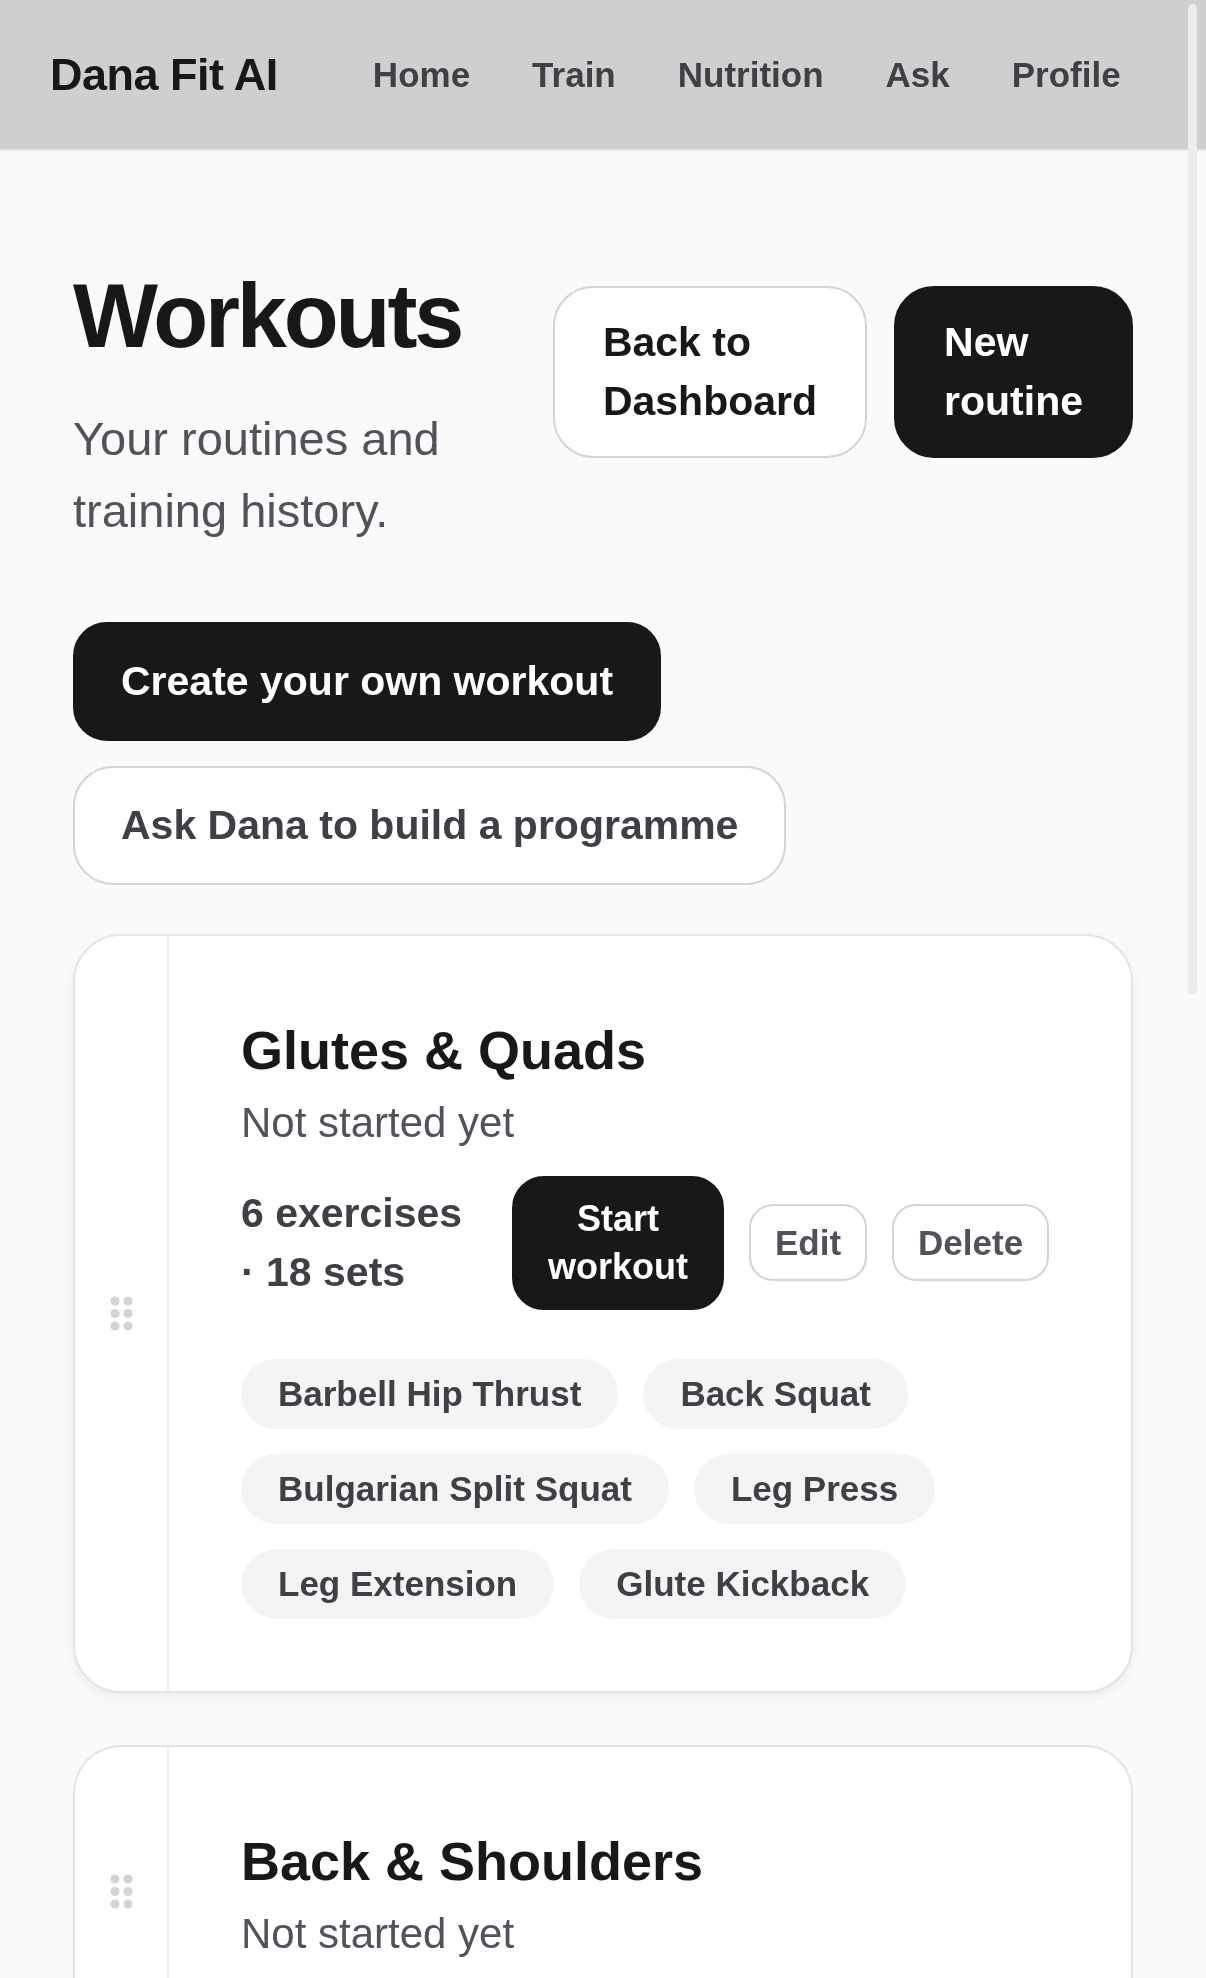 Image resolution: width=1206 pixels, height=1978 pixels. Describe the element at coordinates (971, 1243) in the screenshot. I see `delete-button: Delete` at that location.